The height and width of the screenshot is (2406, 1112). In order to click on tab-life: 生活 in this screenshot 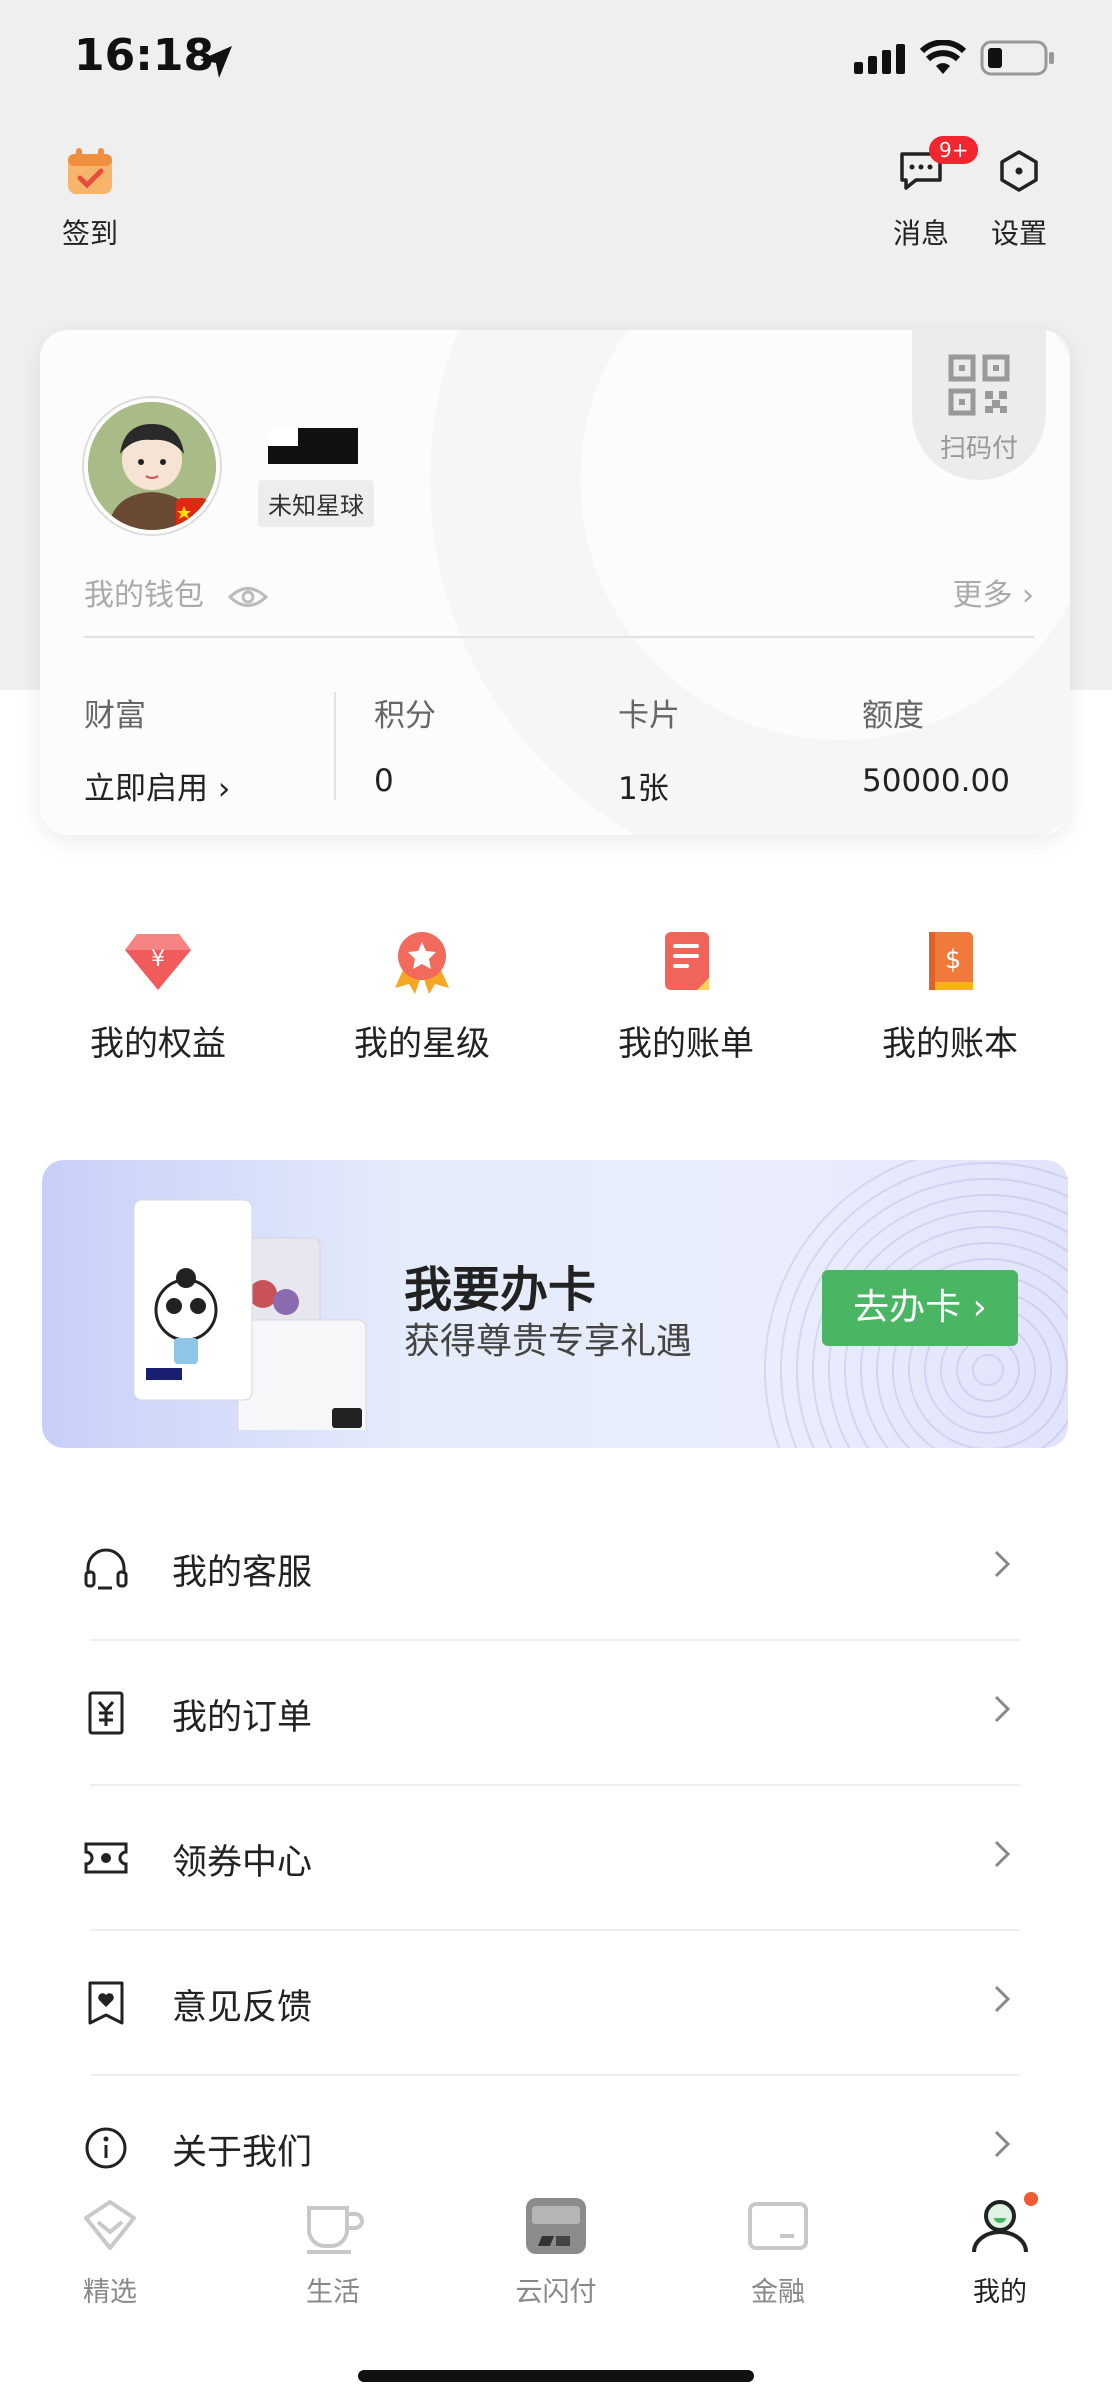, I will do `click(333, 2252)`.